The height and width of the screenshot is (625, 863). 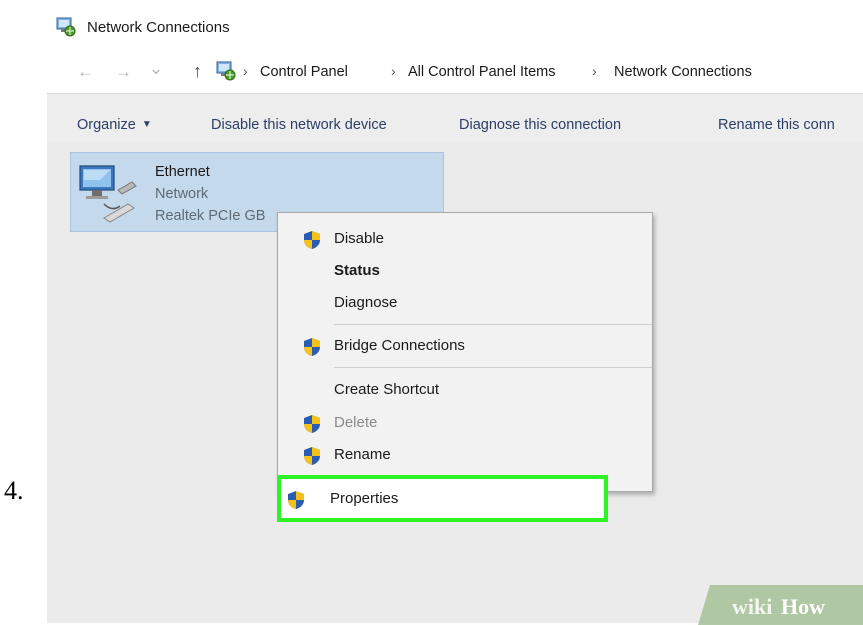 I want to click on breadcrumb-control-panel: Control Panel, so click(x=304, y=72).